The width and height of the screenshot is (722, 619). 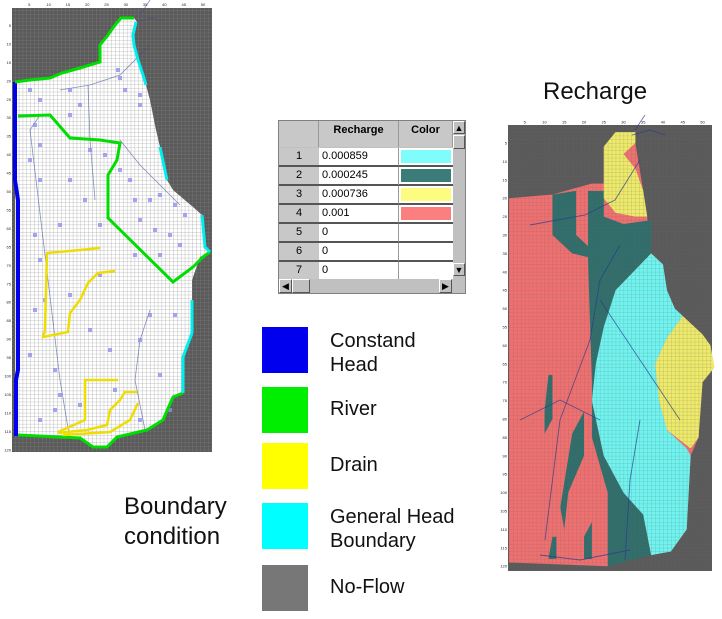 I want to click on row-tick-label: 55, so click(x=505, y=327).